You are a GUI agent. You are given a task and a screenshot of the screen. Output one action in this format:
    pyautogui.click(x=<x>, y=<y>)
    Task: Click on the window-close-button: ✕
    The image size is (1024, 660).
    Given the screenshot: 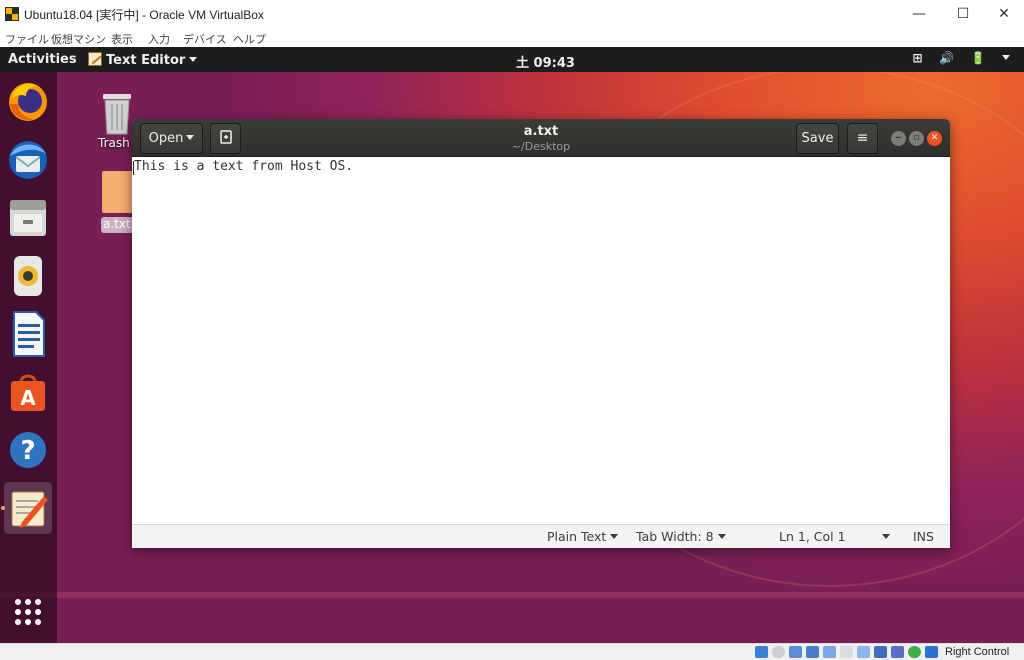 What is the action you would take?
    pyautogui.click(x=934, y=138)
    